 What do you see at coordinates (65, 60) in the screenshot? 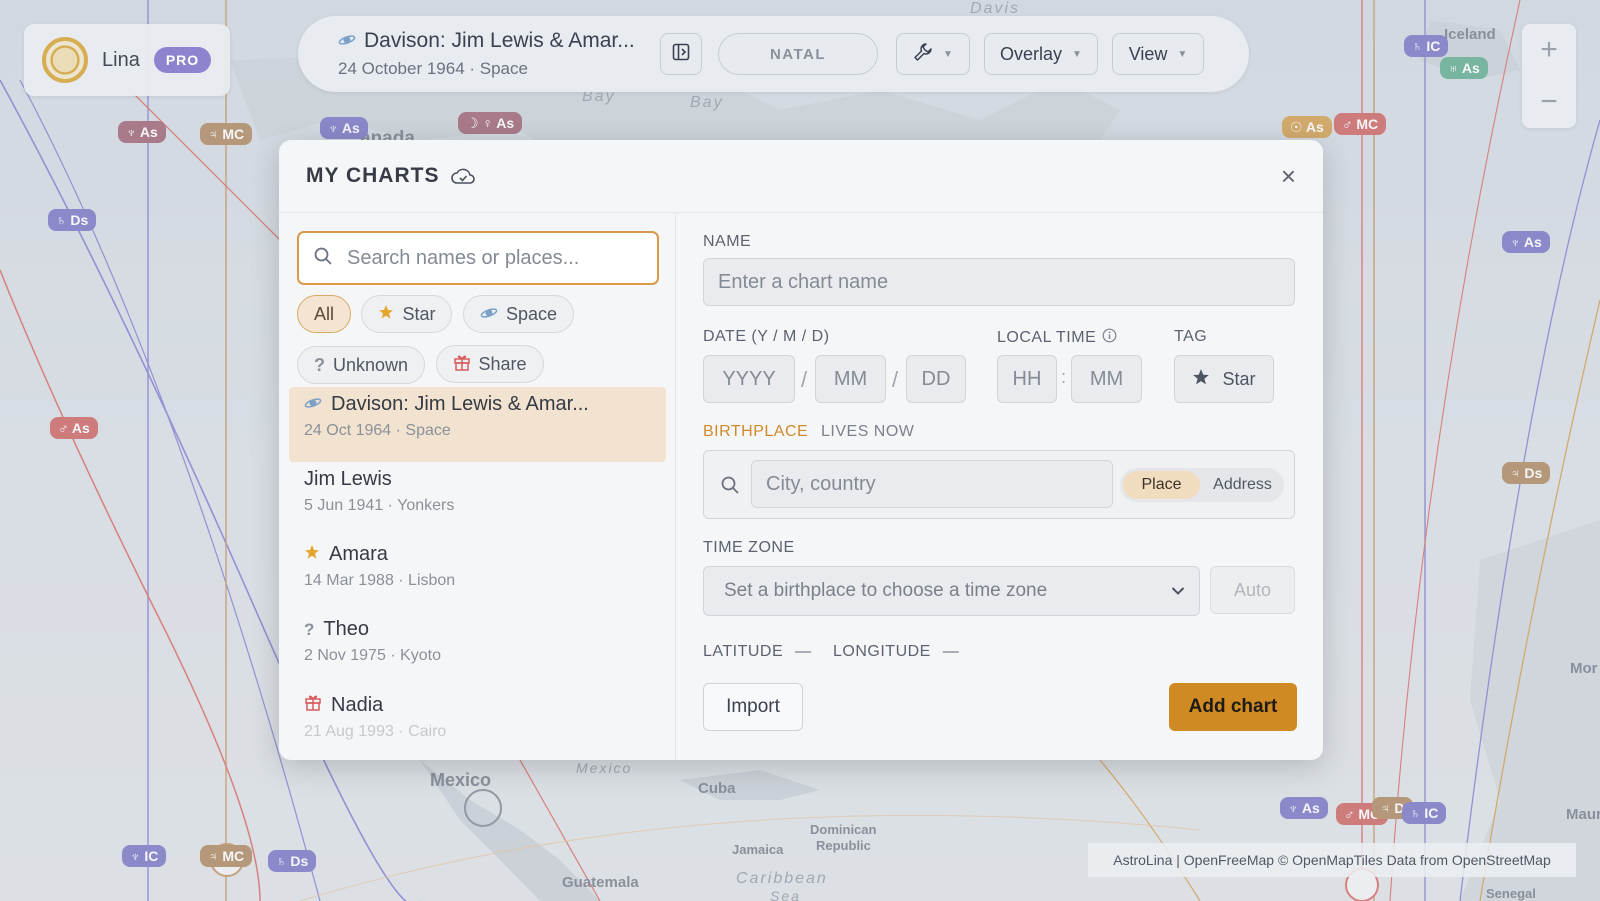
I see `avatar` at bounding box center [65, 60].